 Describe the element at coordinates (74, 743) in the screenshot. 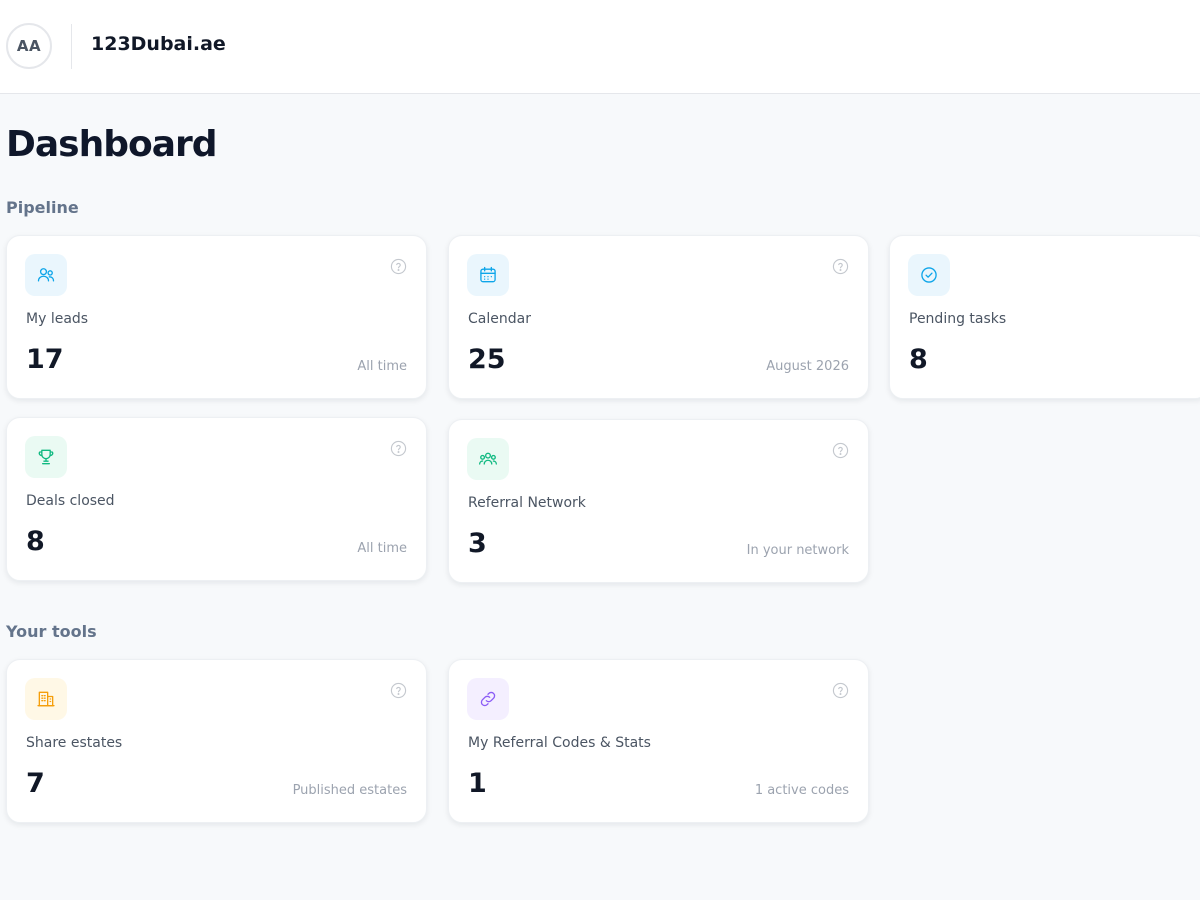

I see `card-label: Share estates` at that location.